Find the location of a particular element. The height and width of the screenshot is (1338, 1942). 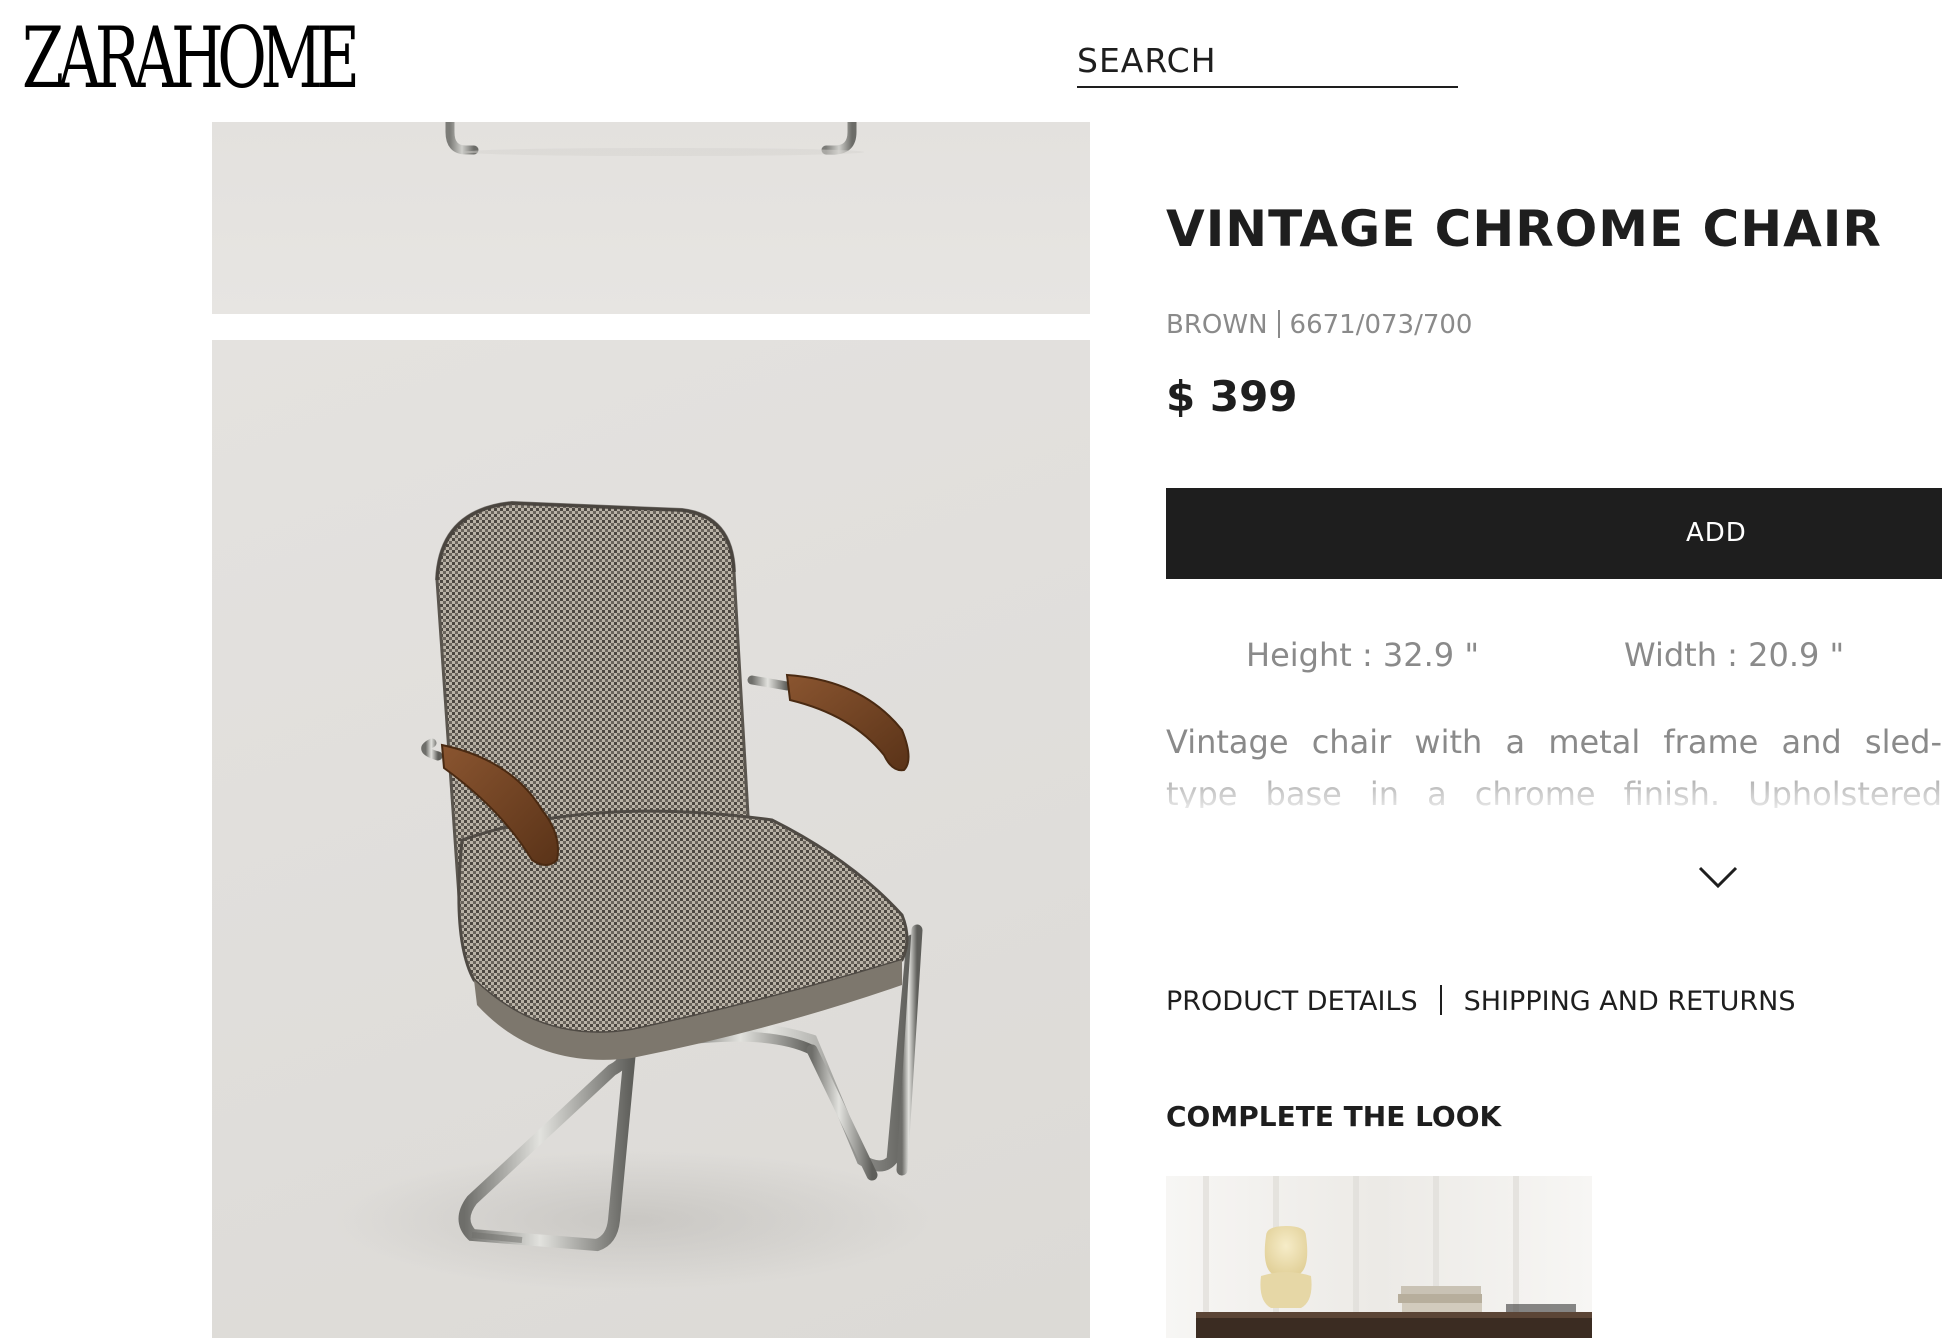

product-meta: BROWN 6671/073/700 is located at coordinates (1319, 325).